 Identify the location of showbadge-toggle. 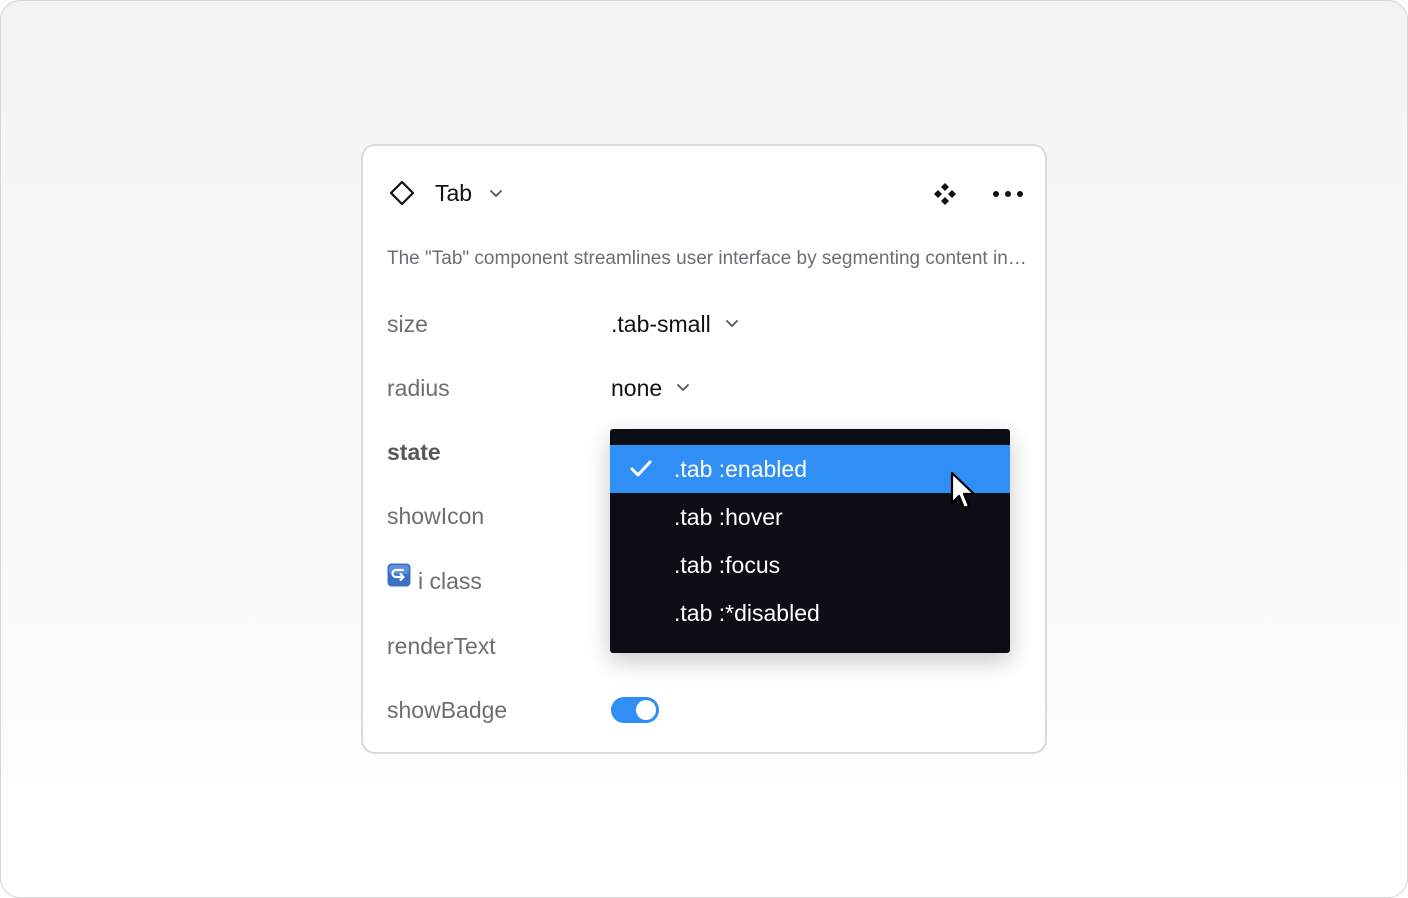
(635, 710).